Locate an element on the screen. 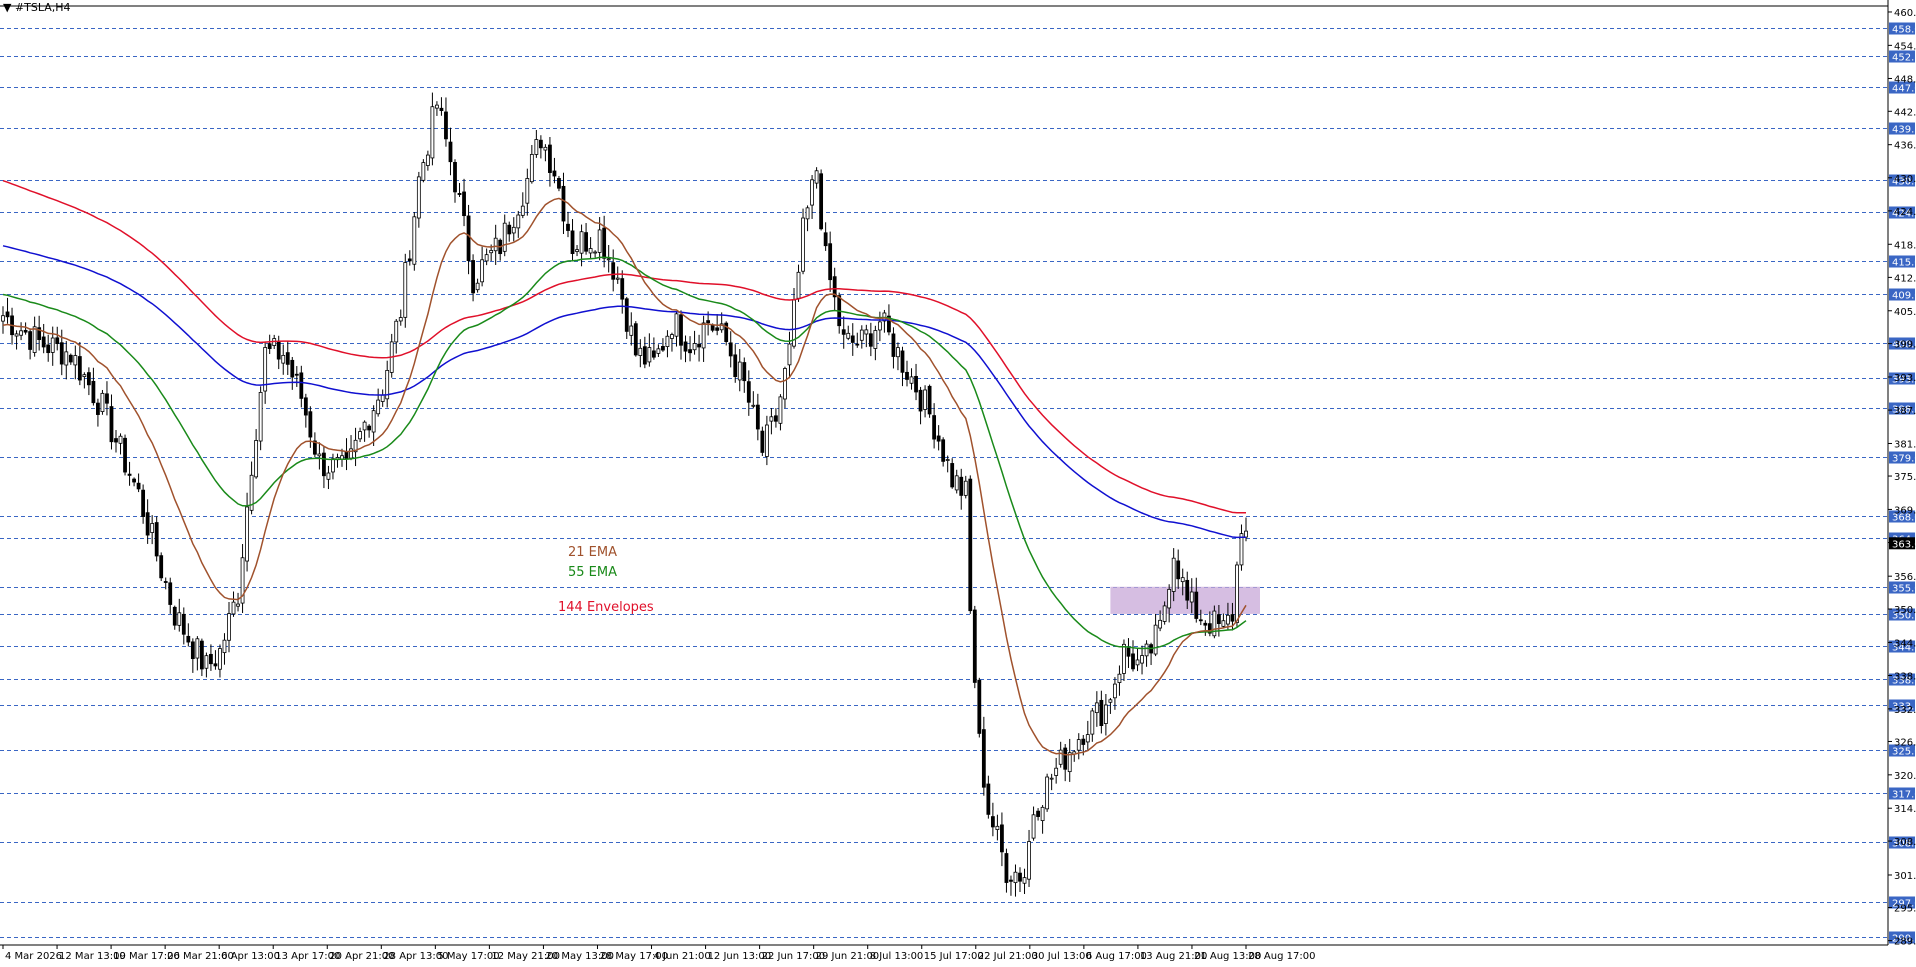 The image size is (1916, 967). level-tag-text: 415.00 is located at coordinates (1904, 263).